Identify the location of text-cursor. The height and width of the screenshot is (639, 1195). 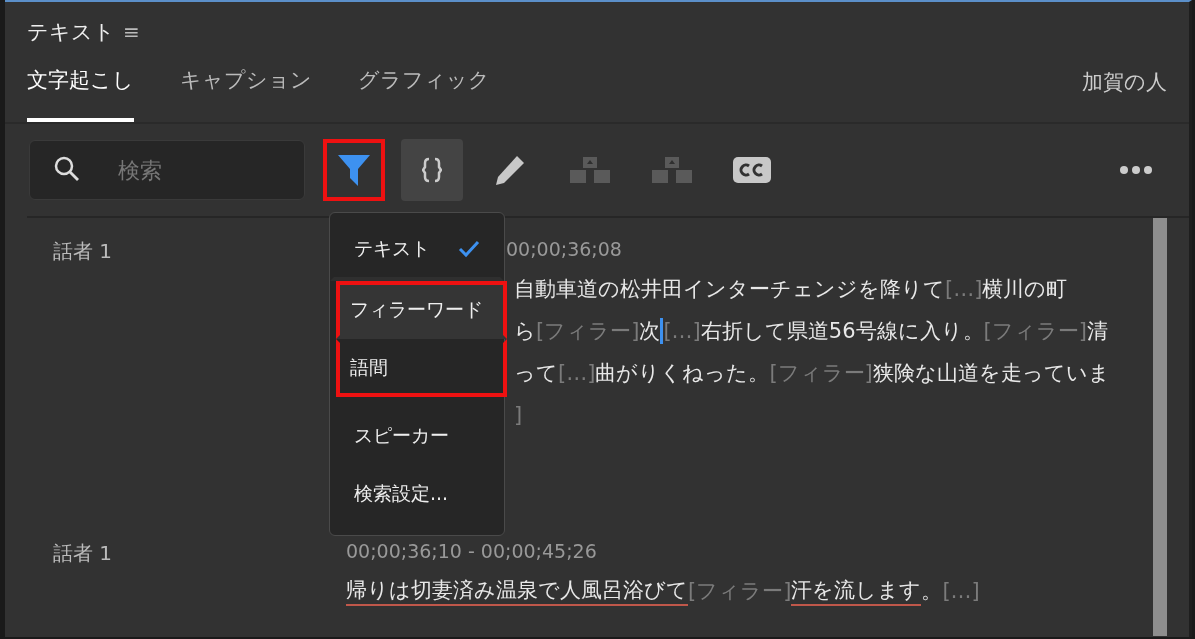
(662, 331).